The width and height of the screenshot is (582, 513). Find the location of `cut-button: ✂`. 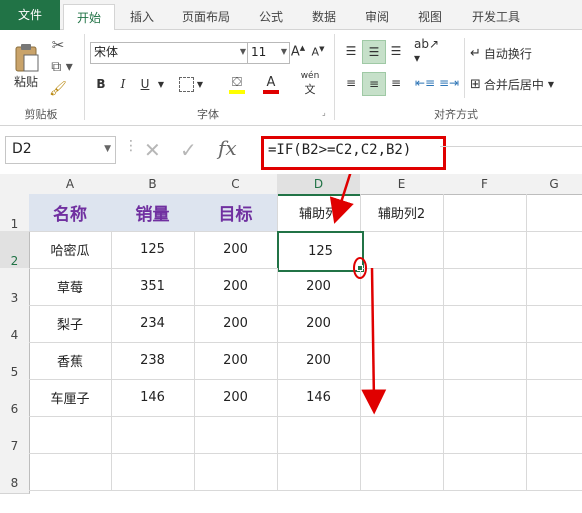

cut-button: ✂ is located at coordinates (58, 45).